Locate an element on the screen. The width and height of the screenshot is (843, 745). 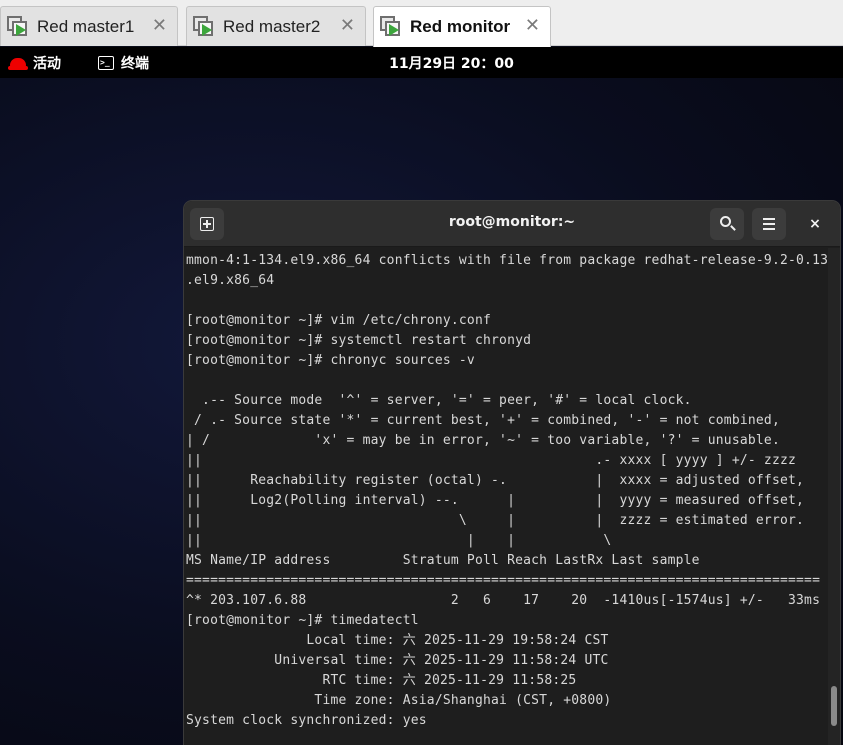
tab-label: Red monitor is located at coordinates (460, 26).